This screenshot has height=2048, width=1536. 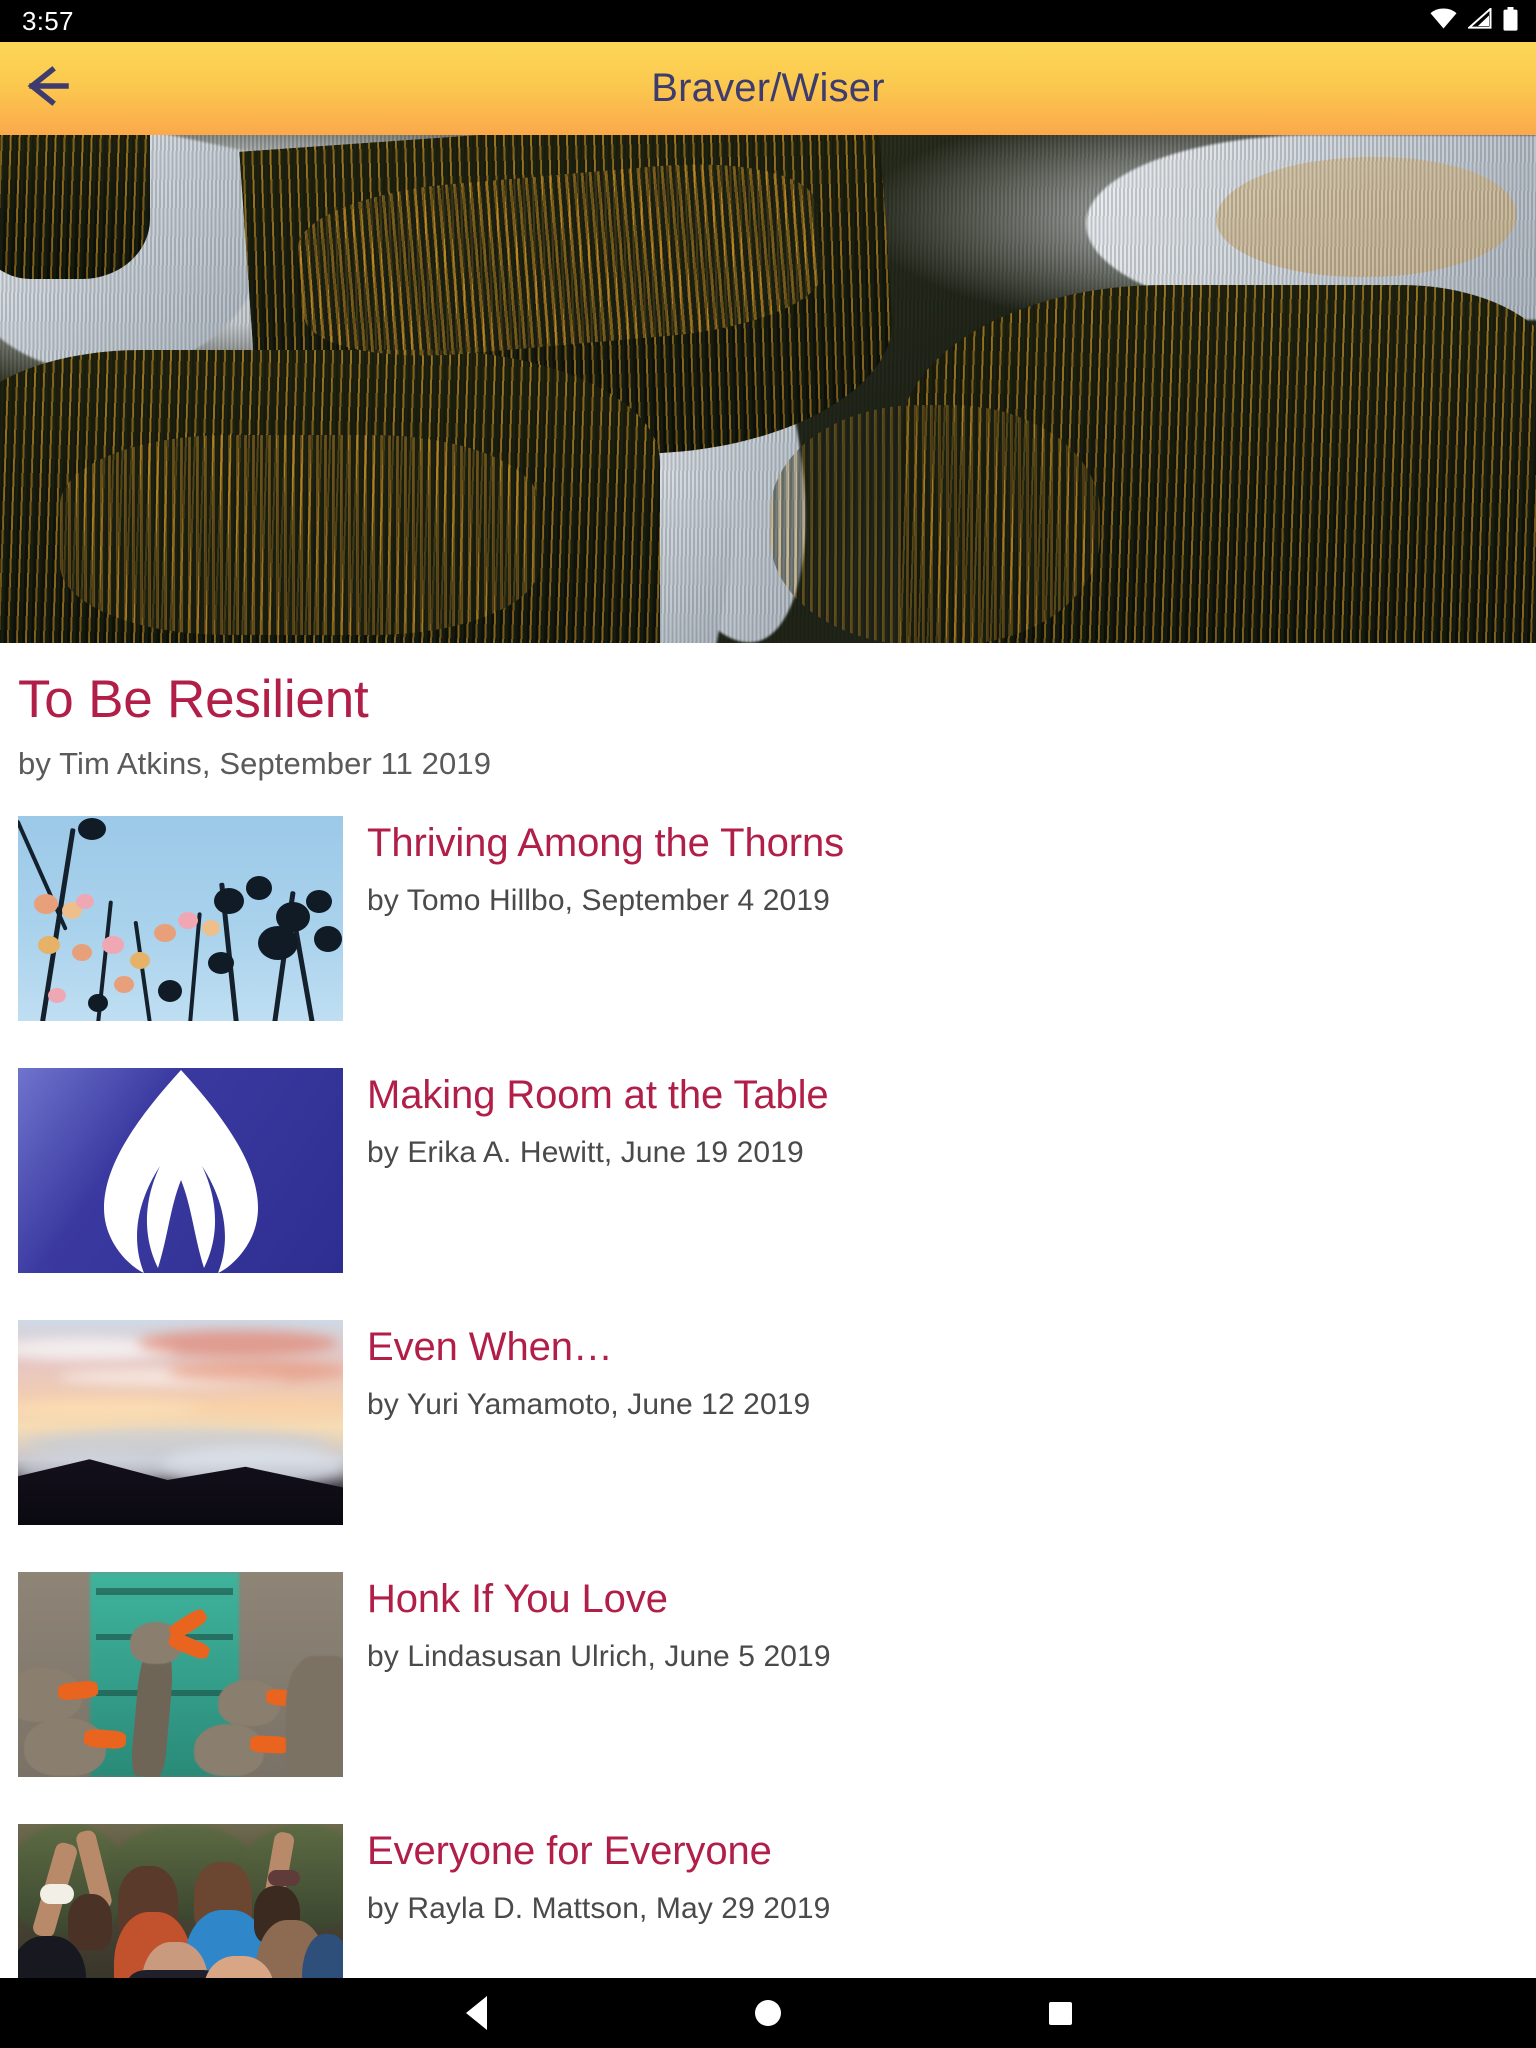 What do you see at coordinates (517, 1599) in the screenshot?
I see `article-title: Honk If You Love` at bounding box center [517, 1599].